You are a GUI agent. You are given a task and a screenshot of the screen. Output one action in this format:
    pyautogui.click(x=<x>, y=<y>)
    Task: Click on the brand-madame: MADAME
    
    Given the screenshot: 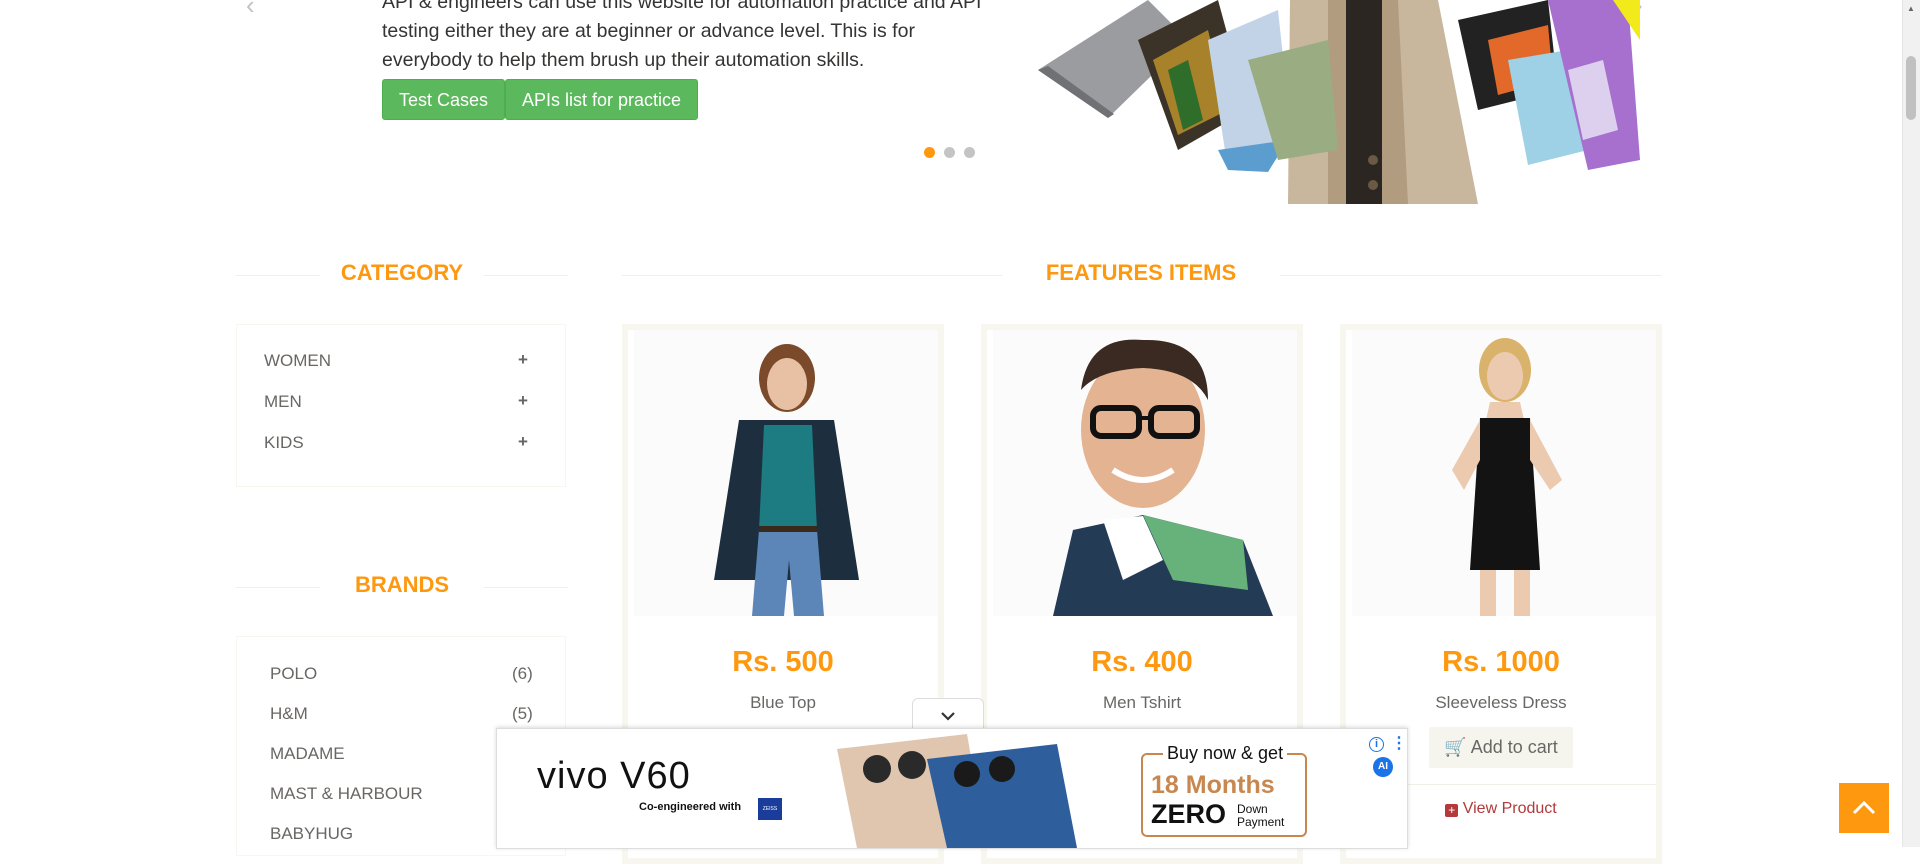 What is the action you would take?
    pyautogui.click(x=307, y=754)
    